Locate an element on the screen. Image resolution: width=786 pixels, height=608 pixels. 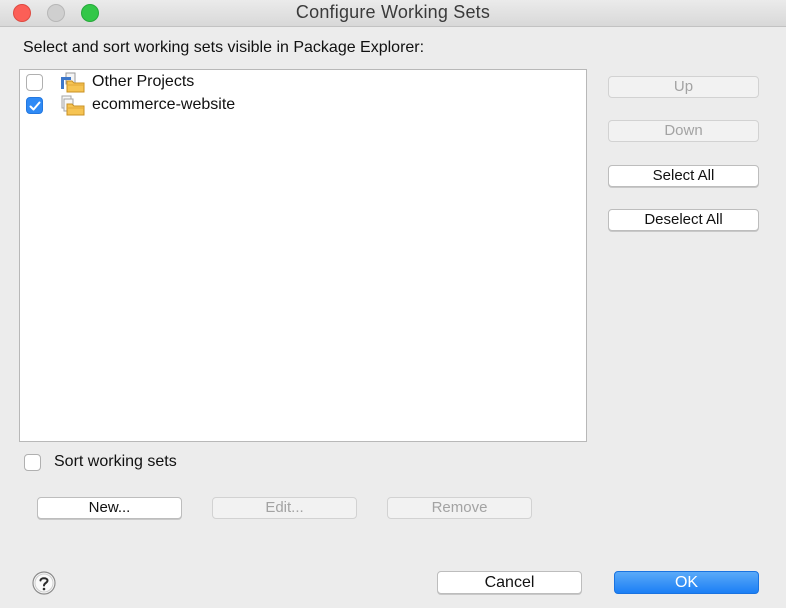
other-projects-label: Other Projects is located at coordinates (143, 81).